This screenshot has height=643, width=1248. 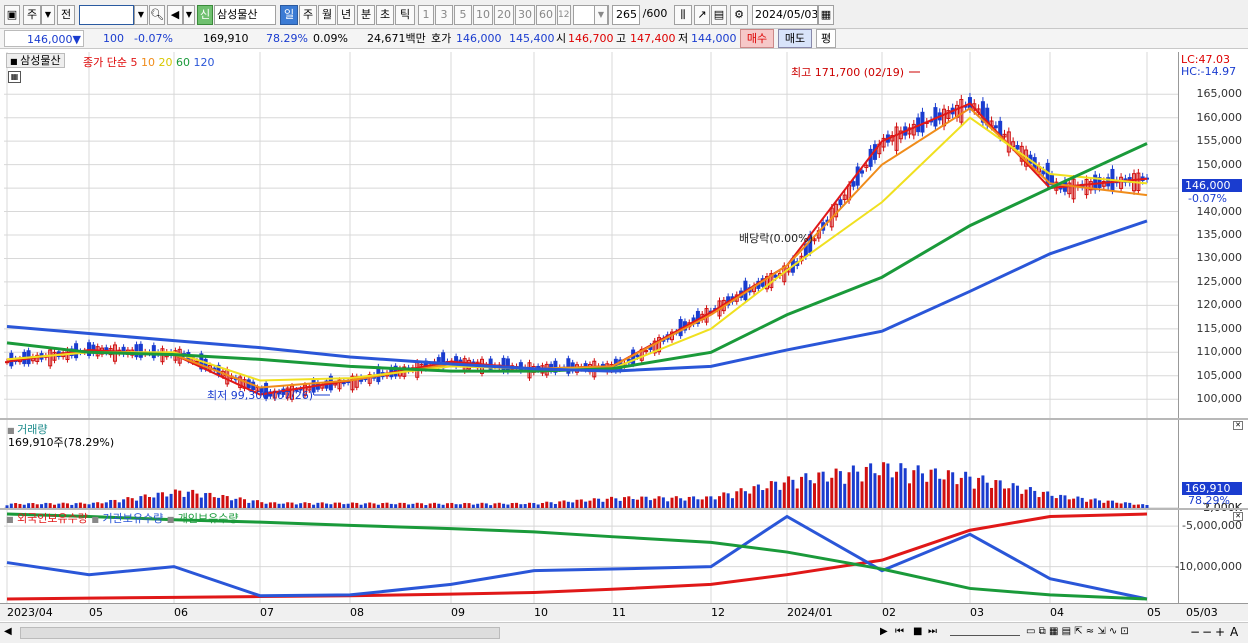 I want to click on stop-icon: ■, so click(x=917, y=631).